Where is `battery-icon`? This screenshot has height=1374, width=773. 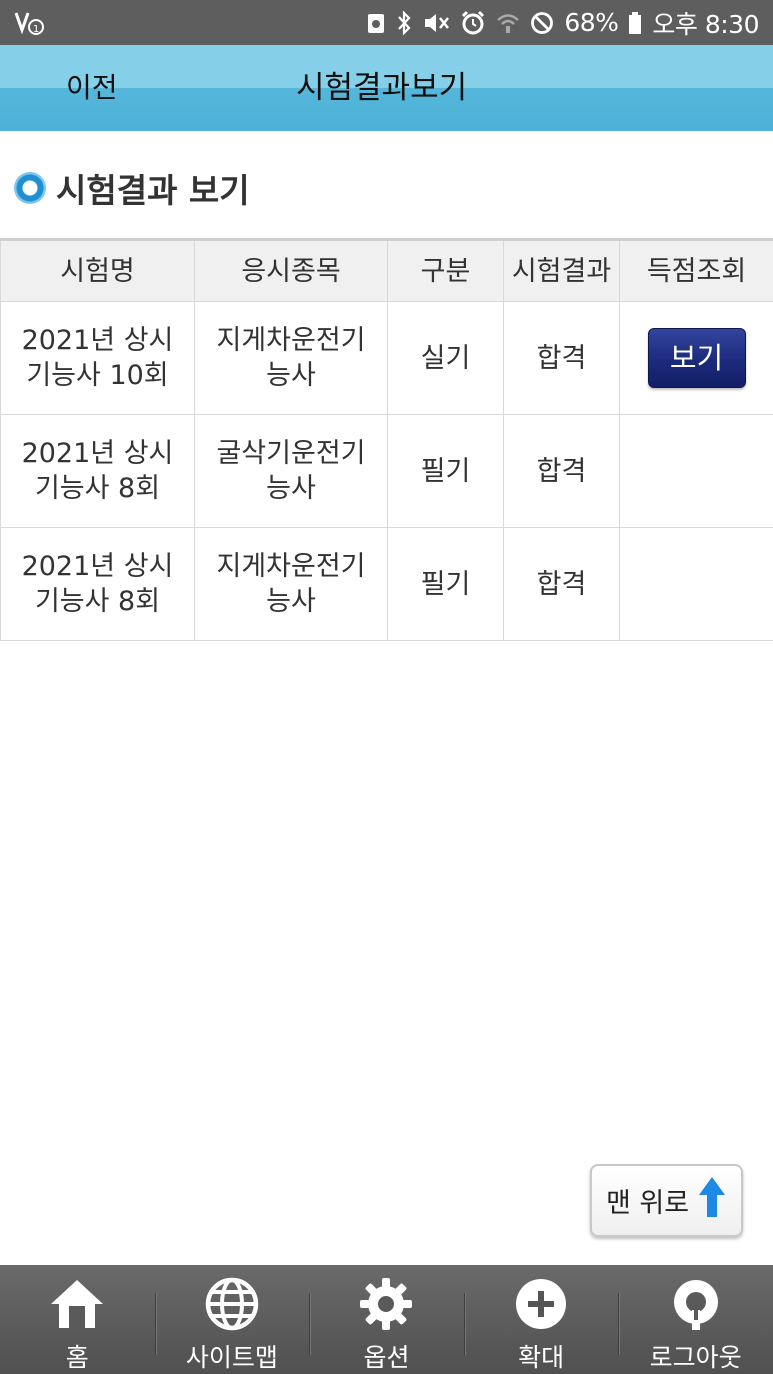
battery-icon is located at coordinates (635, 23).